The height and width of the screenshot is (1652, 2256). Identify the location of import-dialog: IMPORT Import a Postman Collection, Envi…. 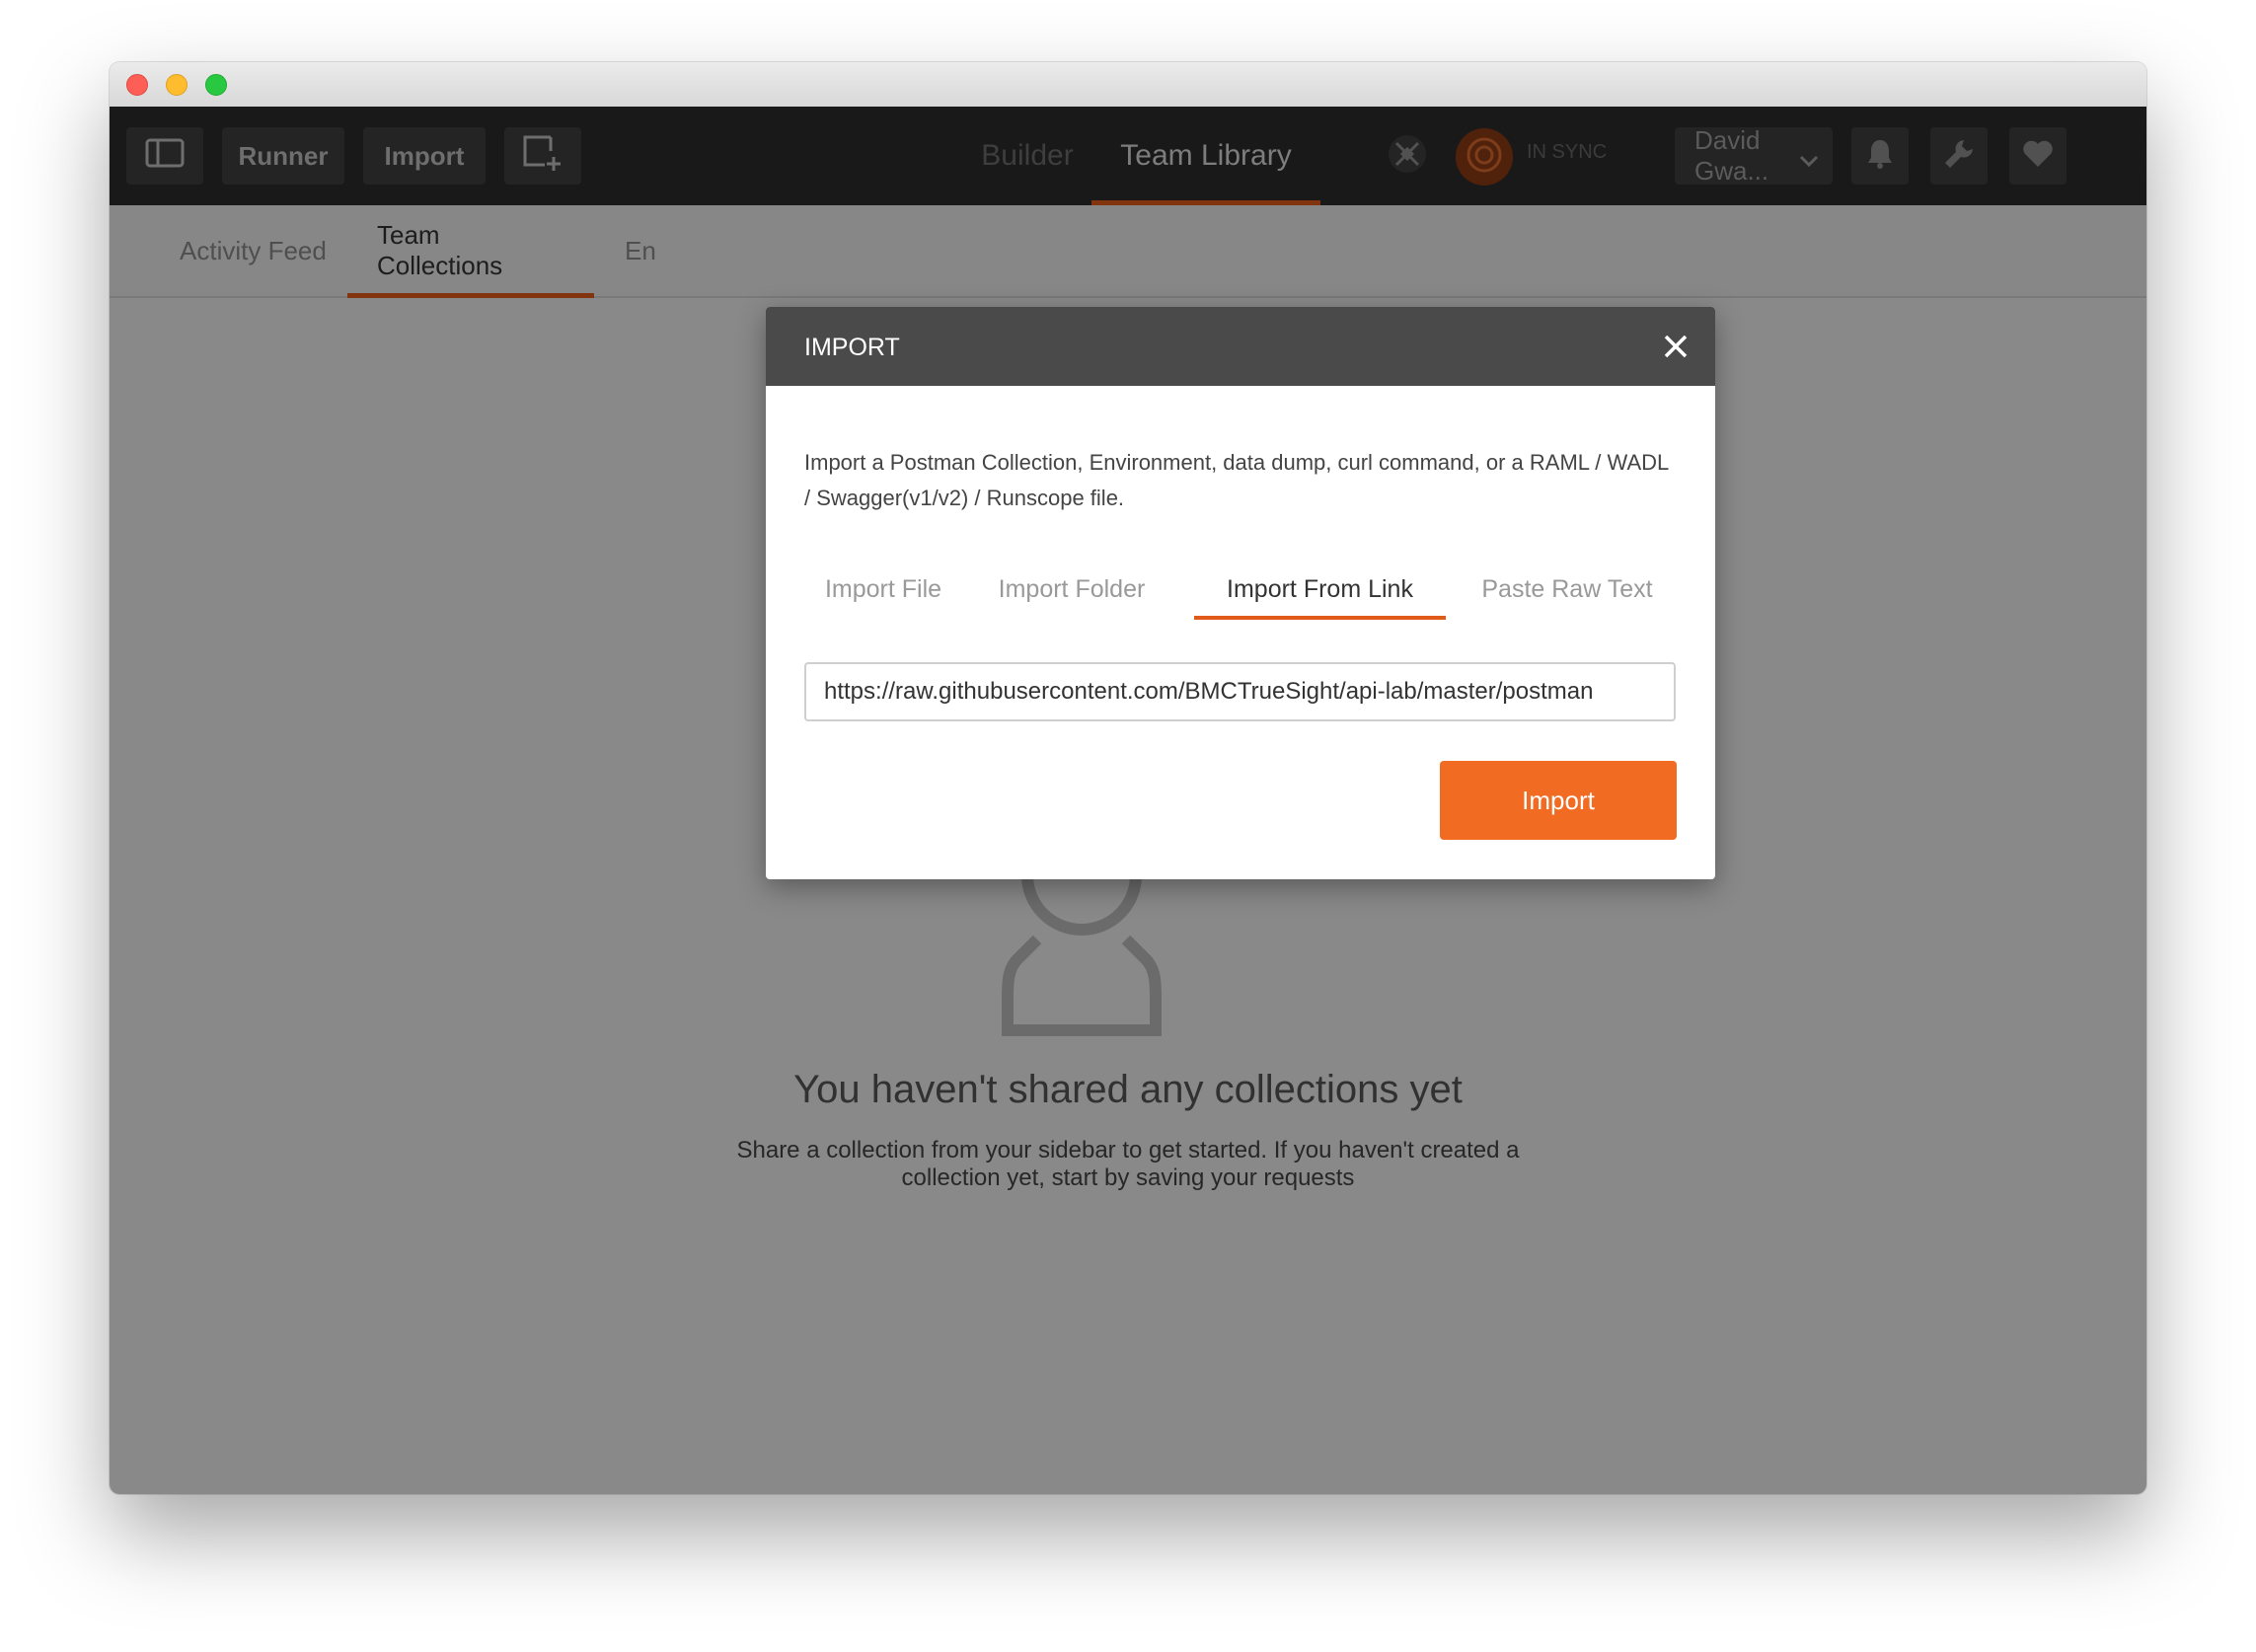
(1240, 593).